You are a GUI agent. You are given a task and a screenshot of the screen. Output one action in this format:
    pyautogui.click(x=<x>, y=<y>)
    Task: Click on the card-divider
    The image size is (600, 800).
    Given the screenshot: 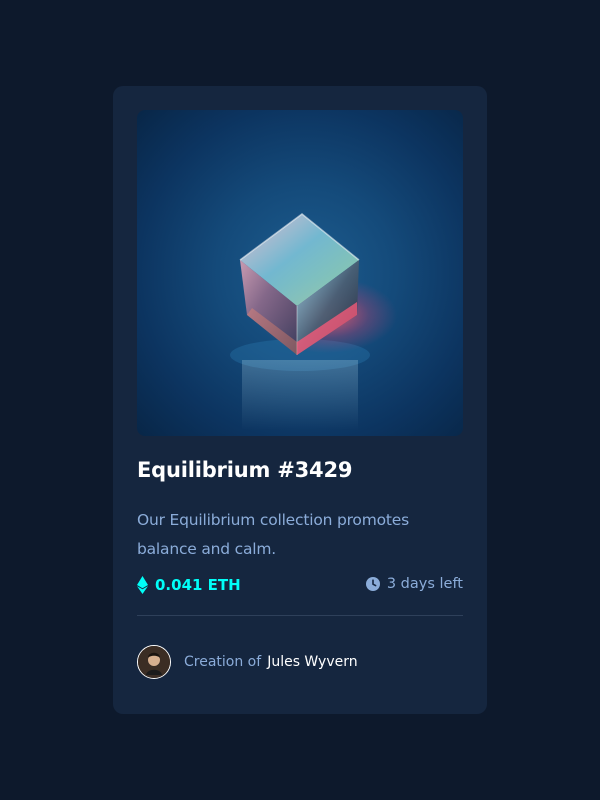 What is the action you would take?
    pyautogui.click(x=300, y=615)
    